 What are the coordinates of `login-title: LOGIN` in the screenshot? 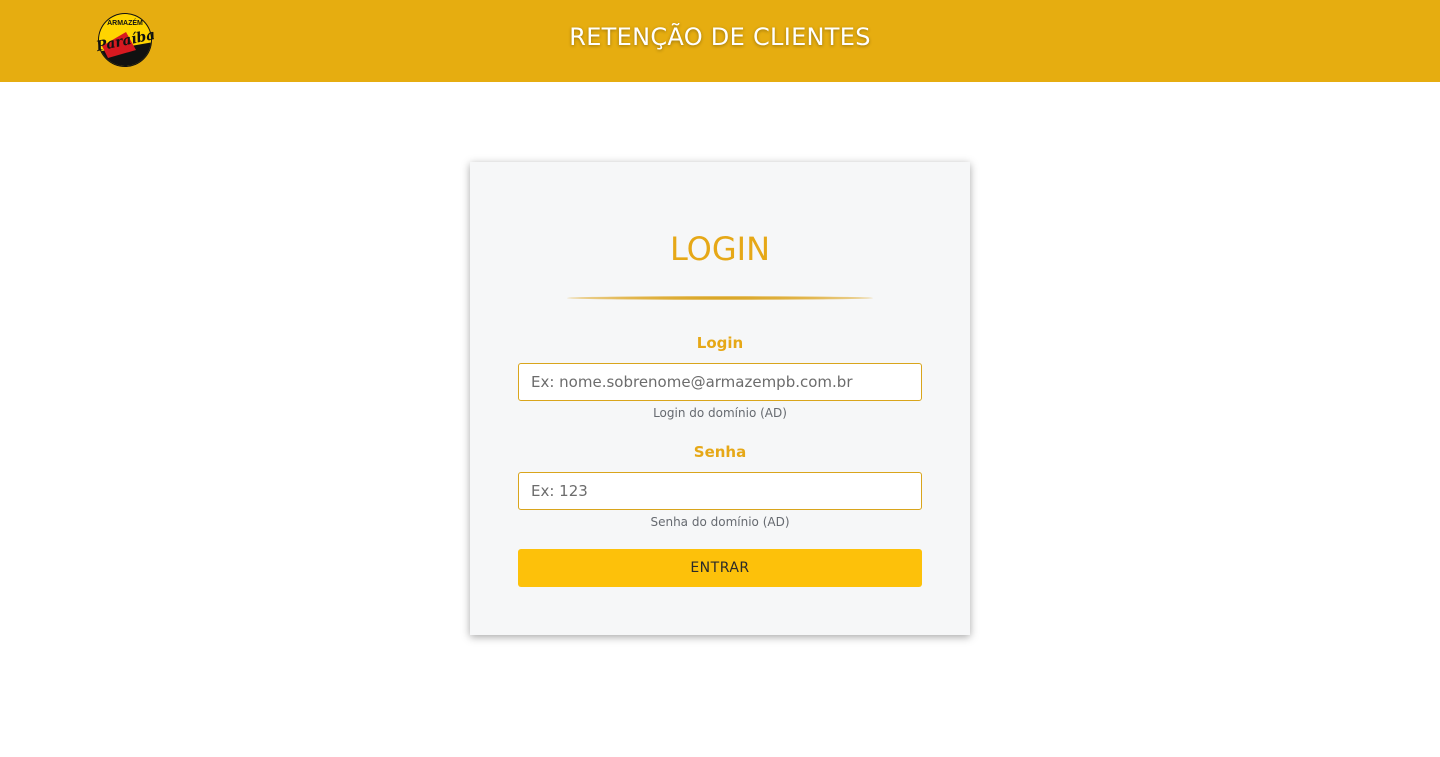 It's located at (720, 249).